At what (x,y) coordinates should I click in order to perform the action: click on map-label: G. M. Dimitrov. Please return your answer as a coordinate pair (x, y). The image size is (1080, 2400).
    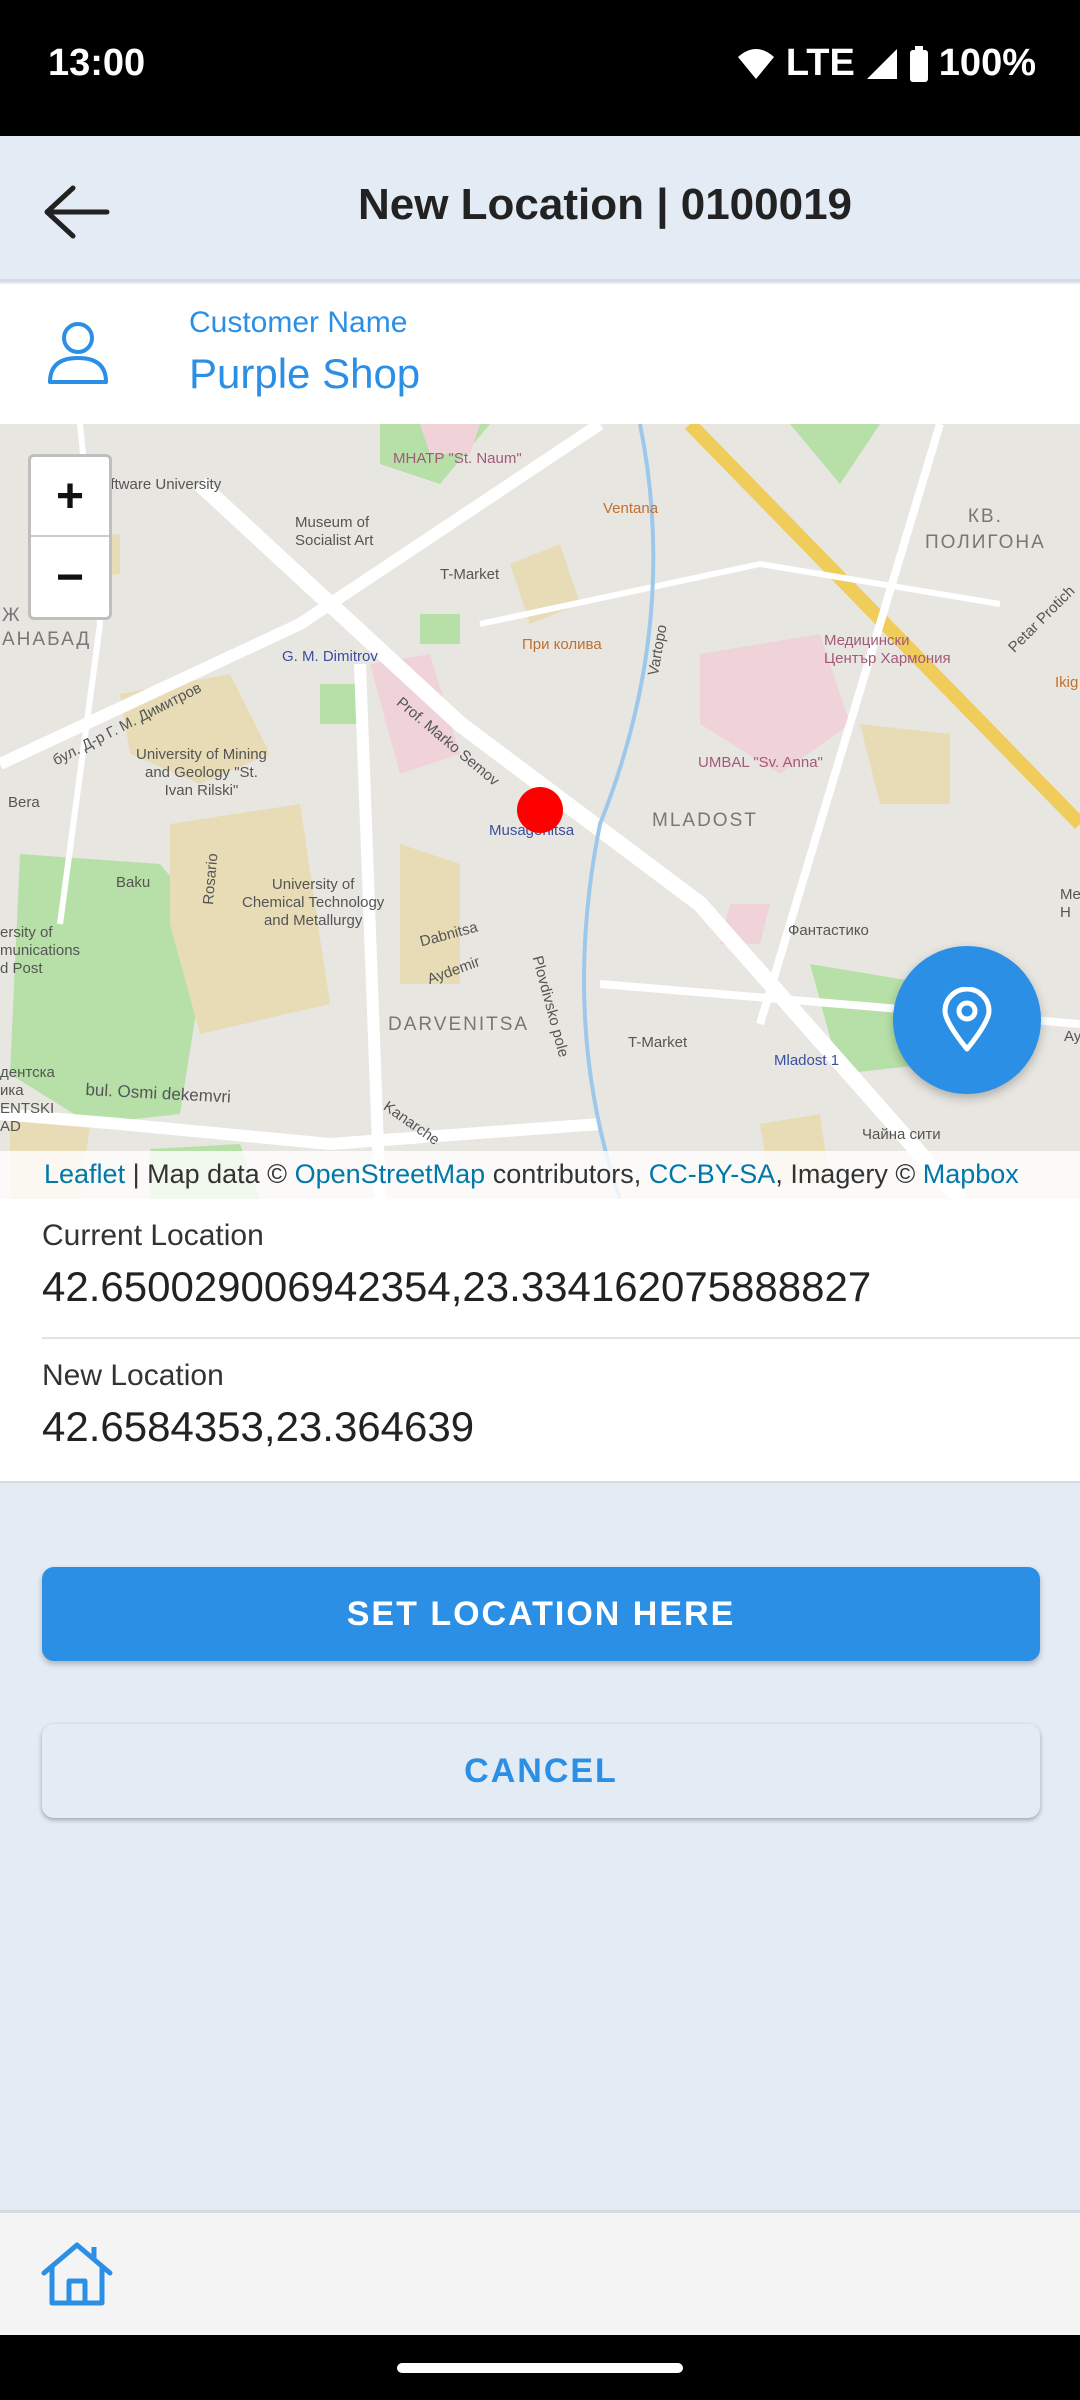
    Looking at the image, I should click on (330, 656).